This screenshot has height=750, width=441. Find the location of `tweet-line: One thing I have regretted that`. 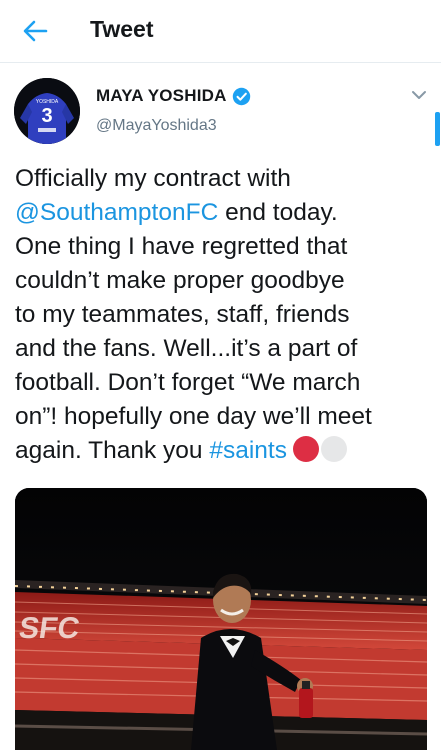

tweet-line: One thing I have regretted that is located at coordinates (181, 246).